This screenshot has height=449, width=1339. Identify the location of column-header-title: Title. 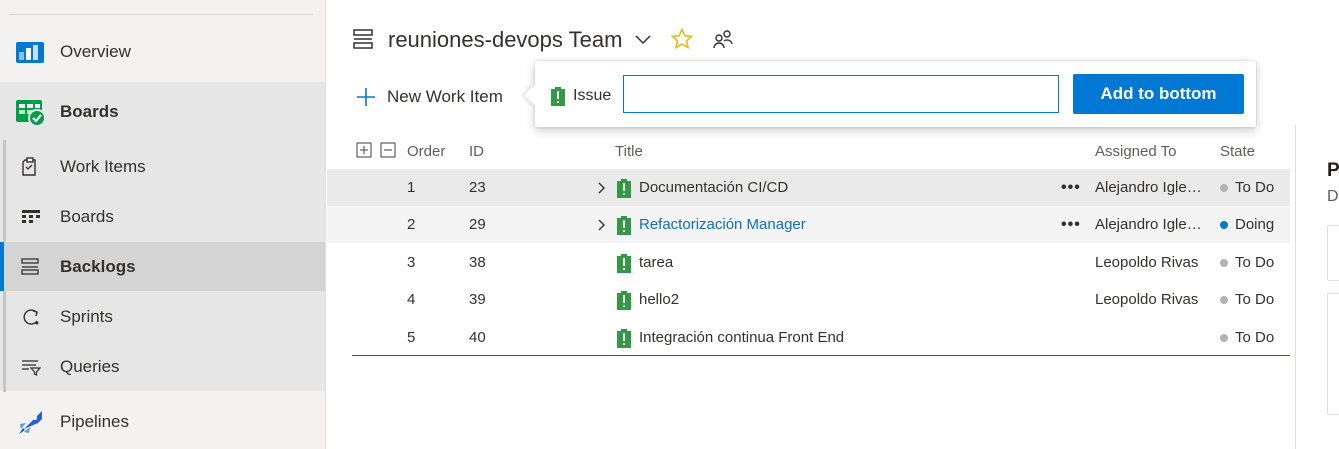
(629, 151).